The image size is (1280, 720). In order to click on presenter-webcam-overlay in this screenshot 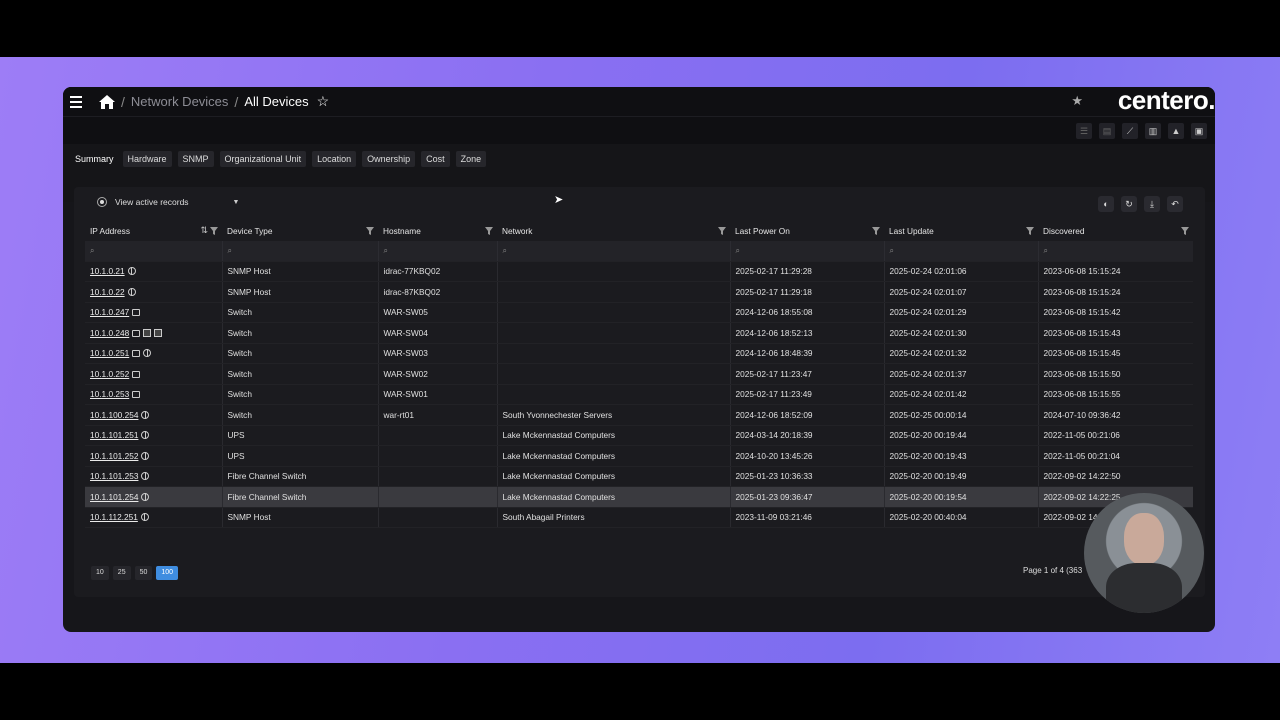, I will do `click(1144, 553)`.